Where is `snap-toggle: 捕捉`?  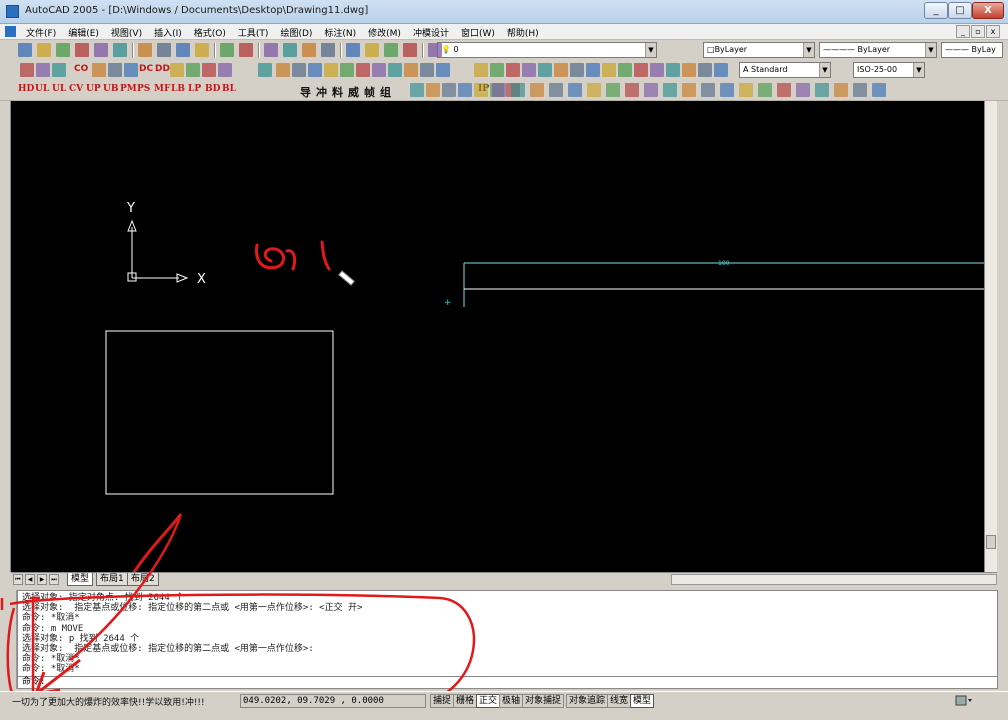 snap-toggle: 捕捉 is located at coordinates (442, 701).